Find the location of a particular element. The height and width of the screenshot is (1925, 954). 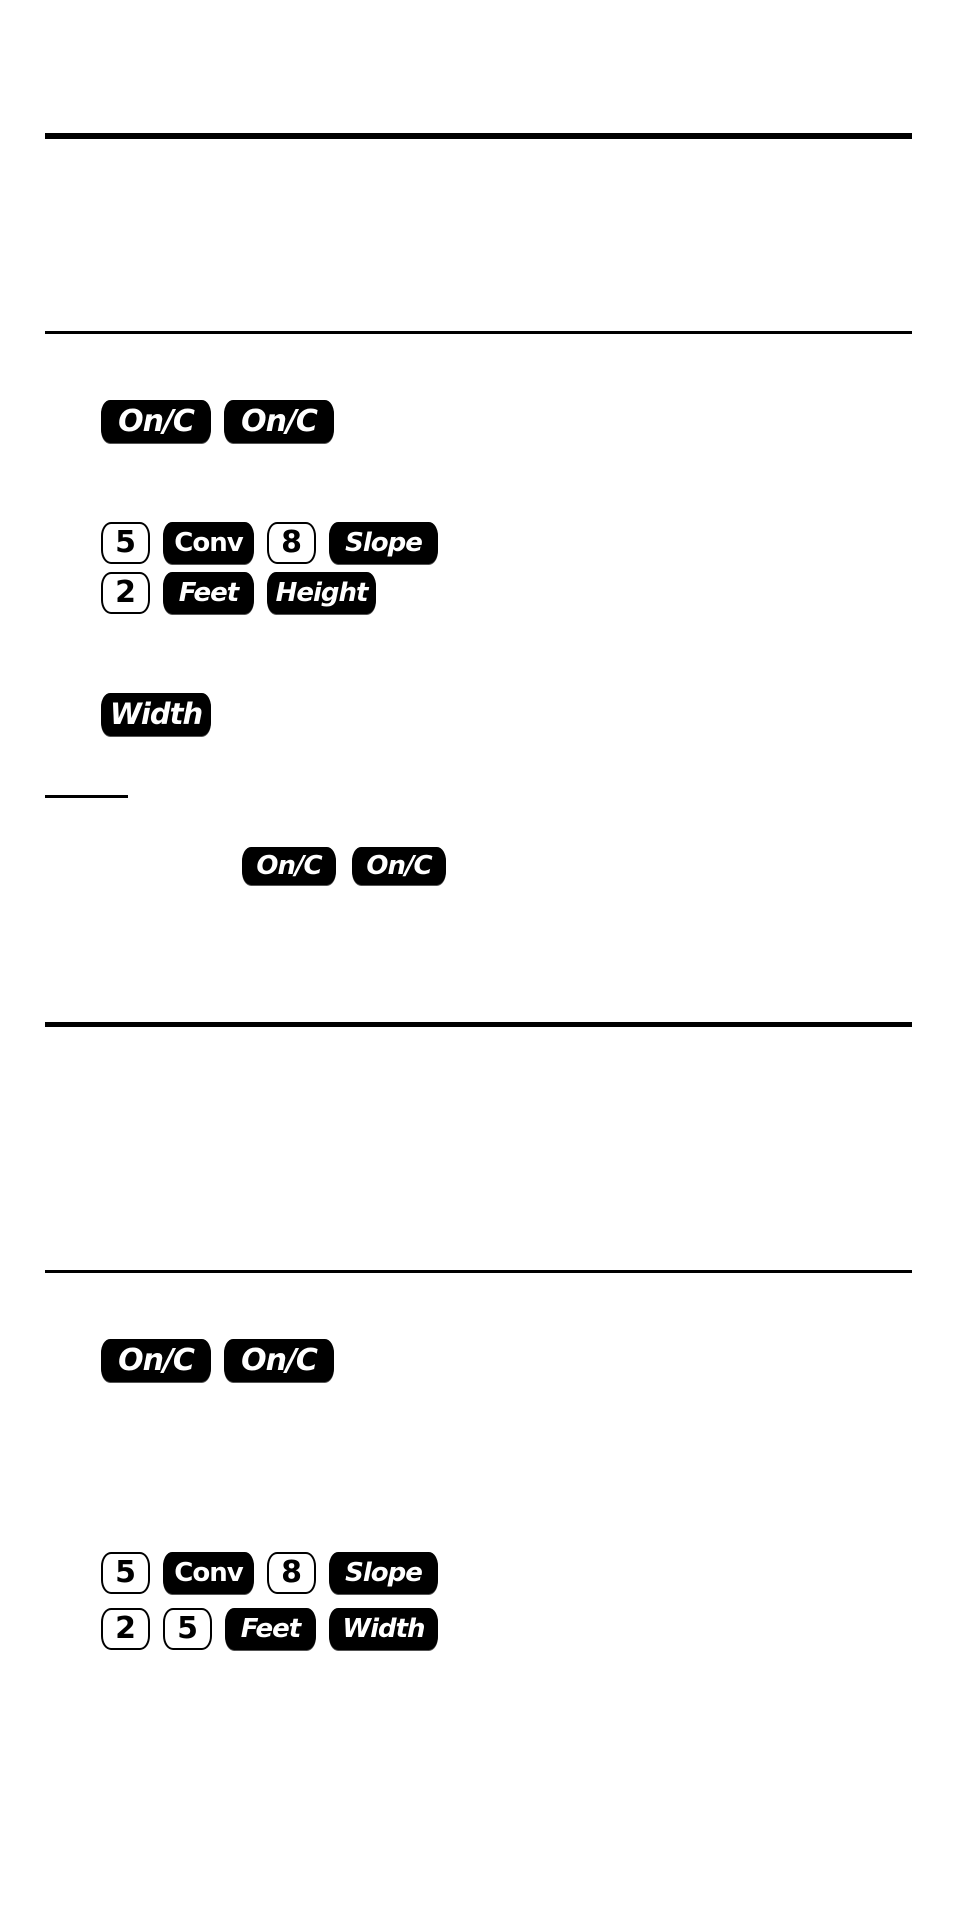

section-1-height-keys: 2 Feet Height is located at coordinates (238, 593).